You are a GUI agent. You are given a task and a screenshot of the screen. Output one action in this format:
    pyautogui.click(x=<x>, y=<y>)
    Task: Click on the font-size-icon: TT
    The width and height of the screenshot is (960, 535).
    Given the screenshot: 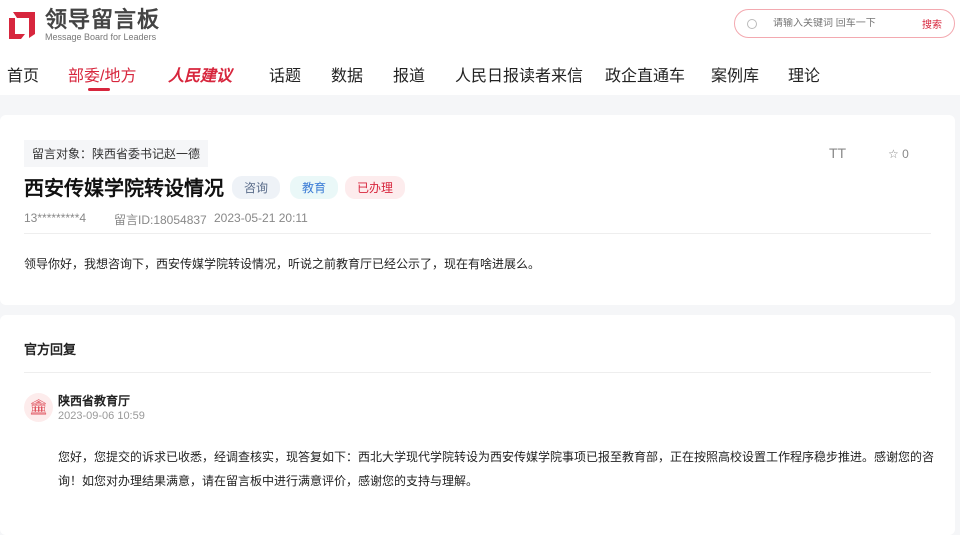 What is the action you would take?
    pyautogui.click(x=837, y=153)
    